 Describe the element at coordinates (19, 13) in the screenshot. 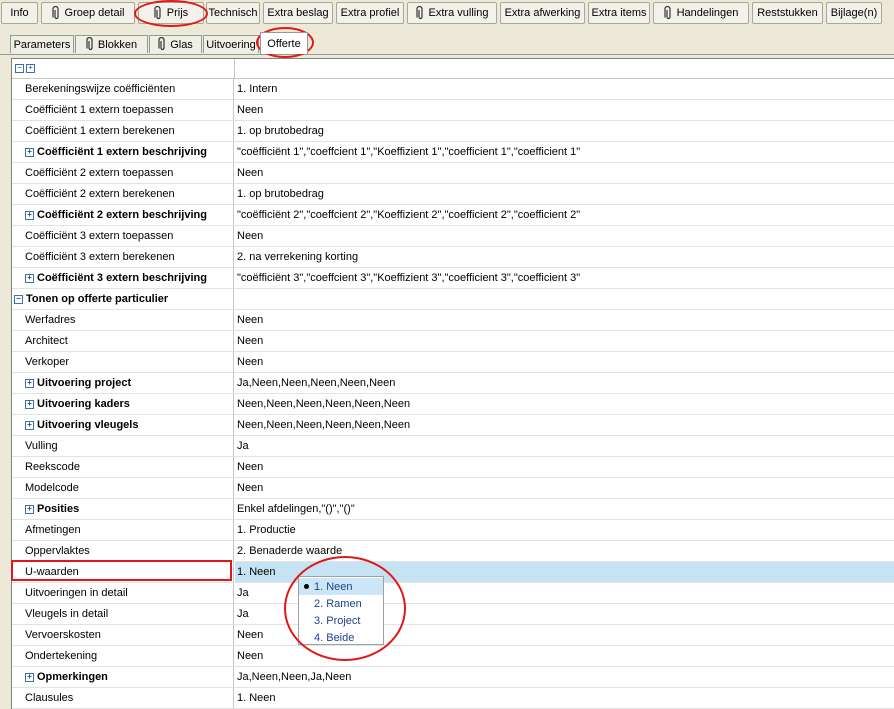

I see `info-button: Info` at that location.